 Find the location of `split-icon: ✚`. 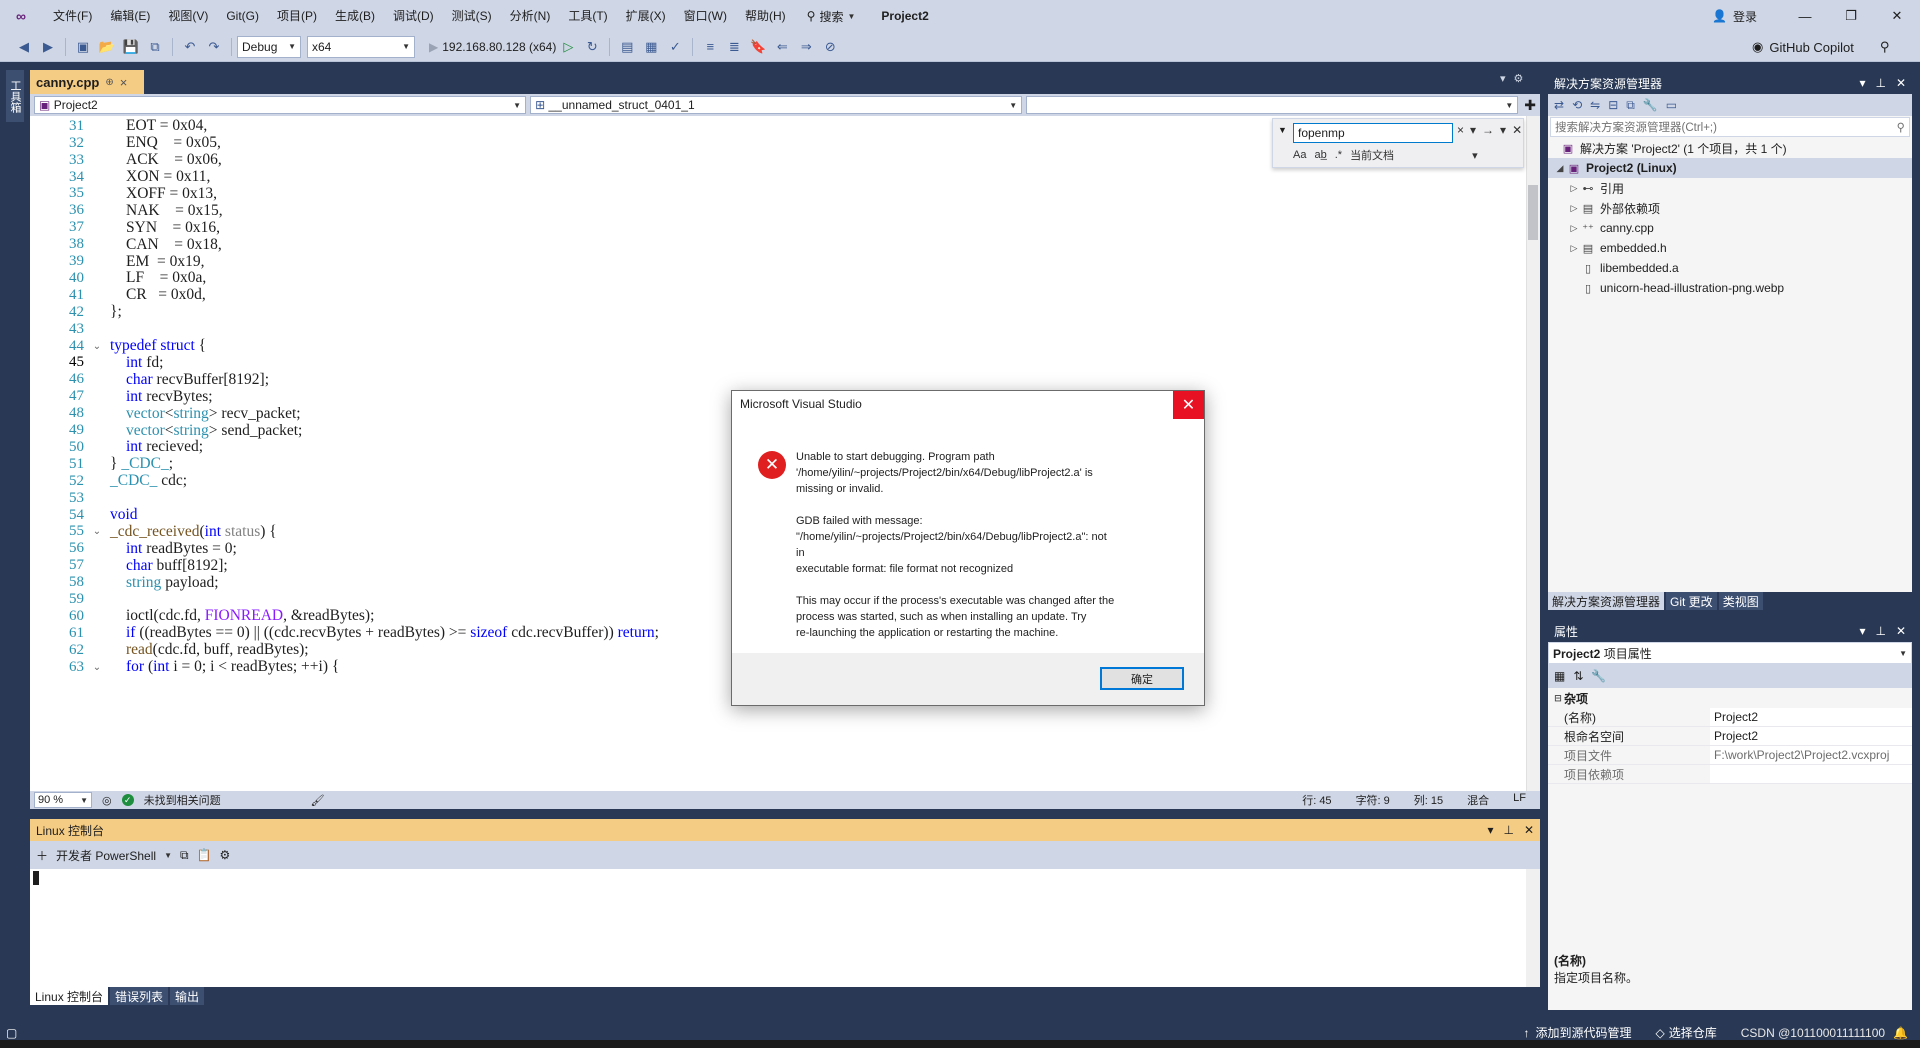

split-icon: ✚ is located at coordinates (1530, 105).